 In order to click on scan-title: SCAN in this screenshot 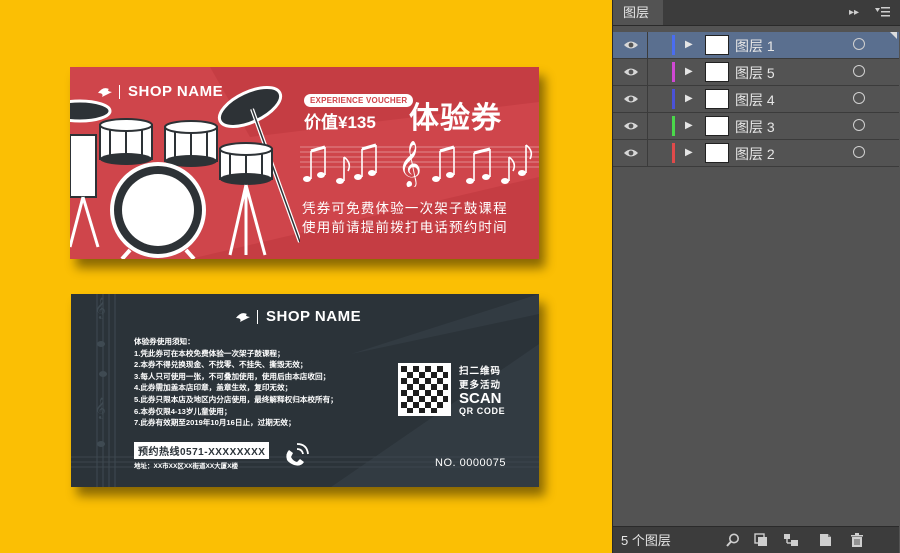, I will do `click(480, 398)`.